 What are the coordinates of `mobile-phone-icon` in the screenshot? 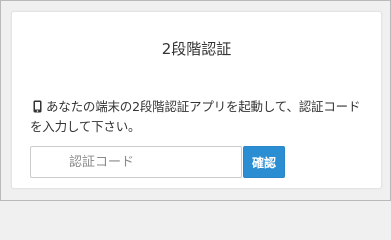 It's located at (37, 106).